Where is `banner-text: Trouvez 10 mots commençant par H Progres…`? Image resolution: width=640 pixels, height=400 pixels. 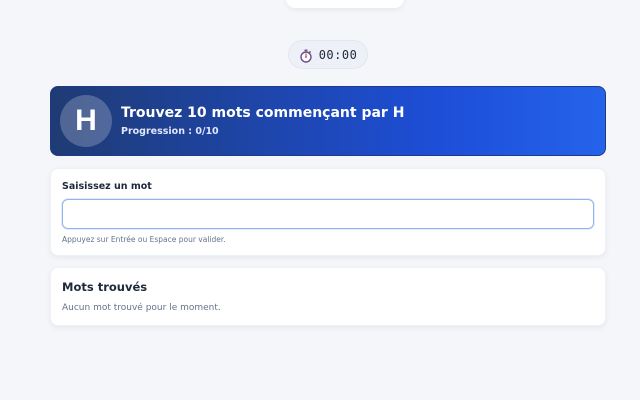 banner-text: Trouvez 10 mots commençant par H Progres… is located at coordinates (262, 121).